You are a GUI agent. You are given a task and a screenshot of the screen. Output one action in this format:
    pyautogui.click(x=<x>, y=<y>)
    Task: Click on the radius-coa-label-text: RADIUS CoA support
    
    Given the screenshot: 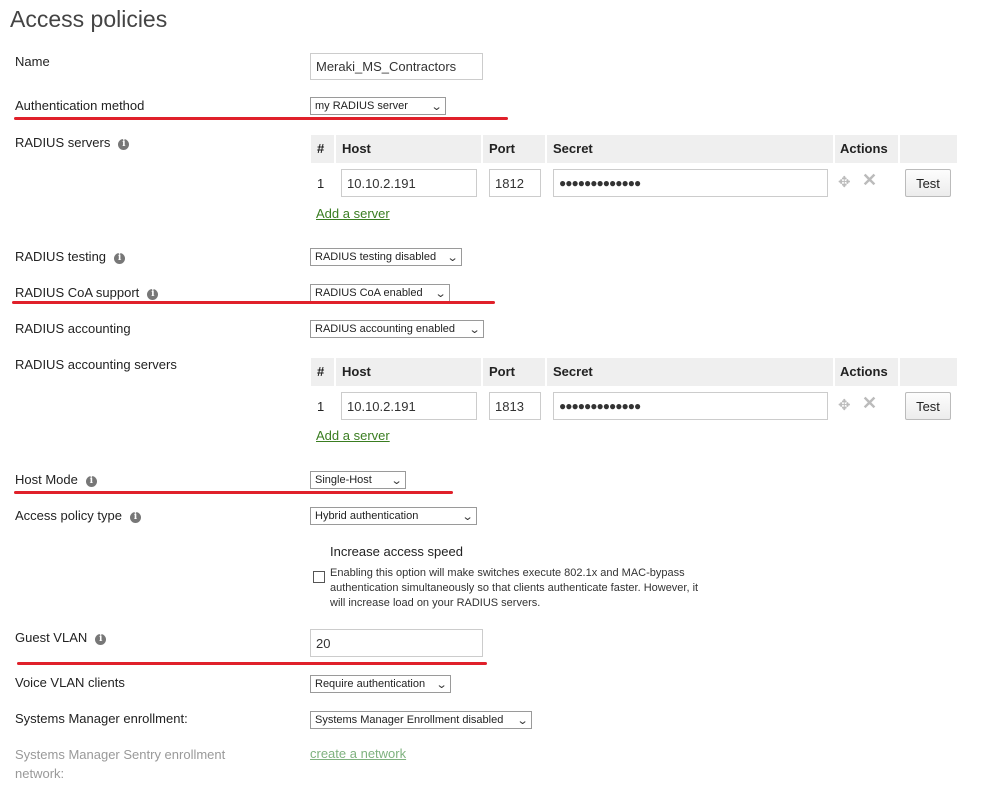 What is the action you would take?
    pyautogui.click(x=77, y=292)
    